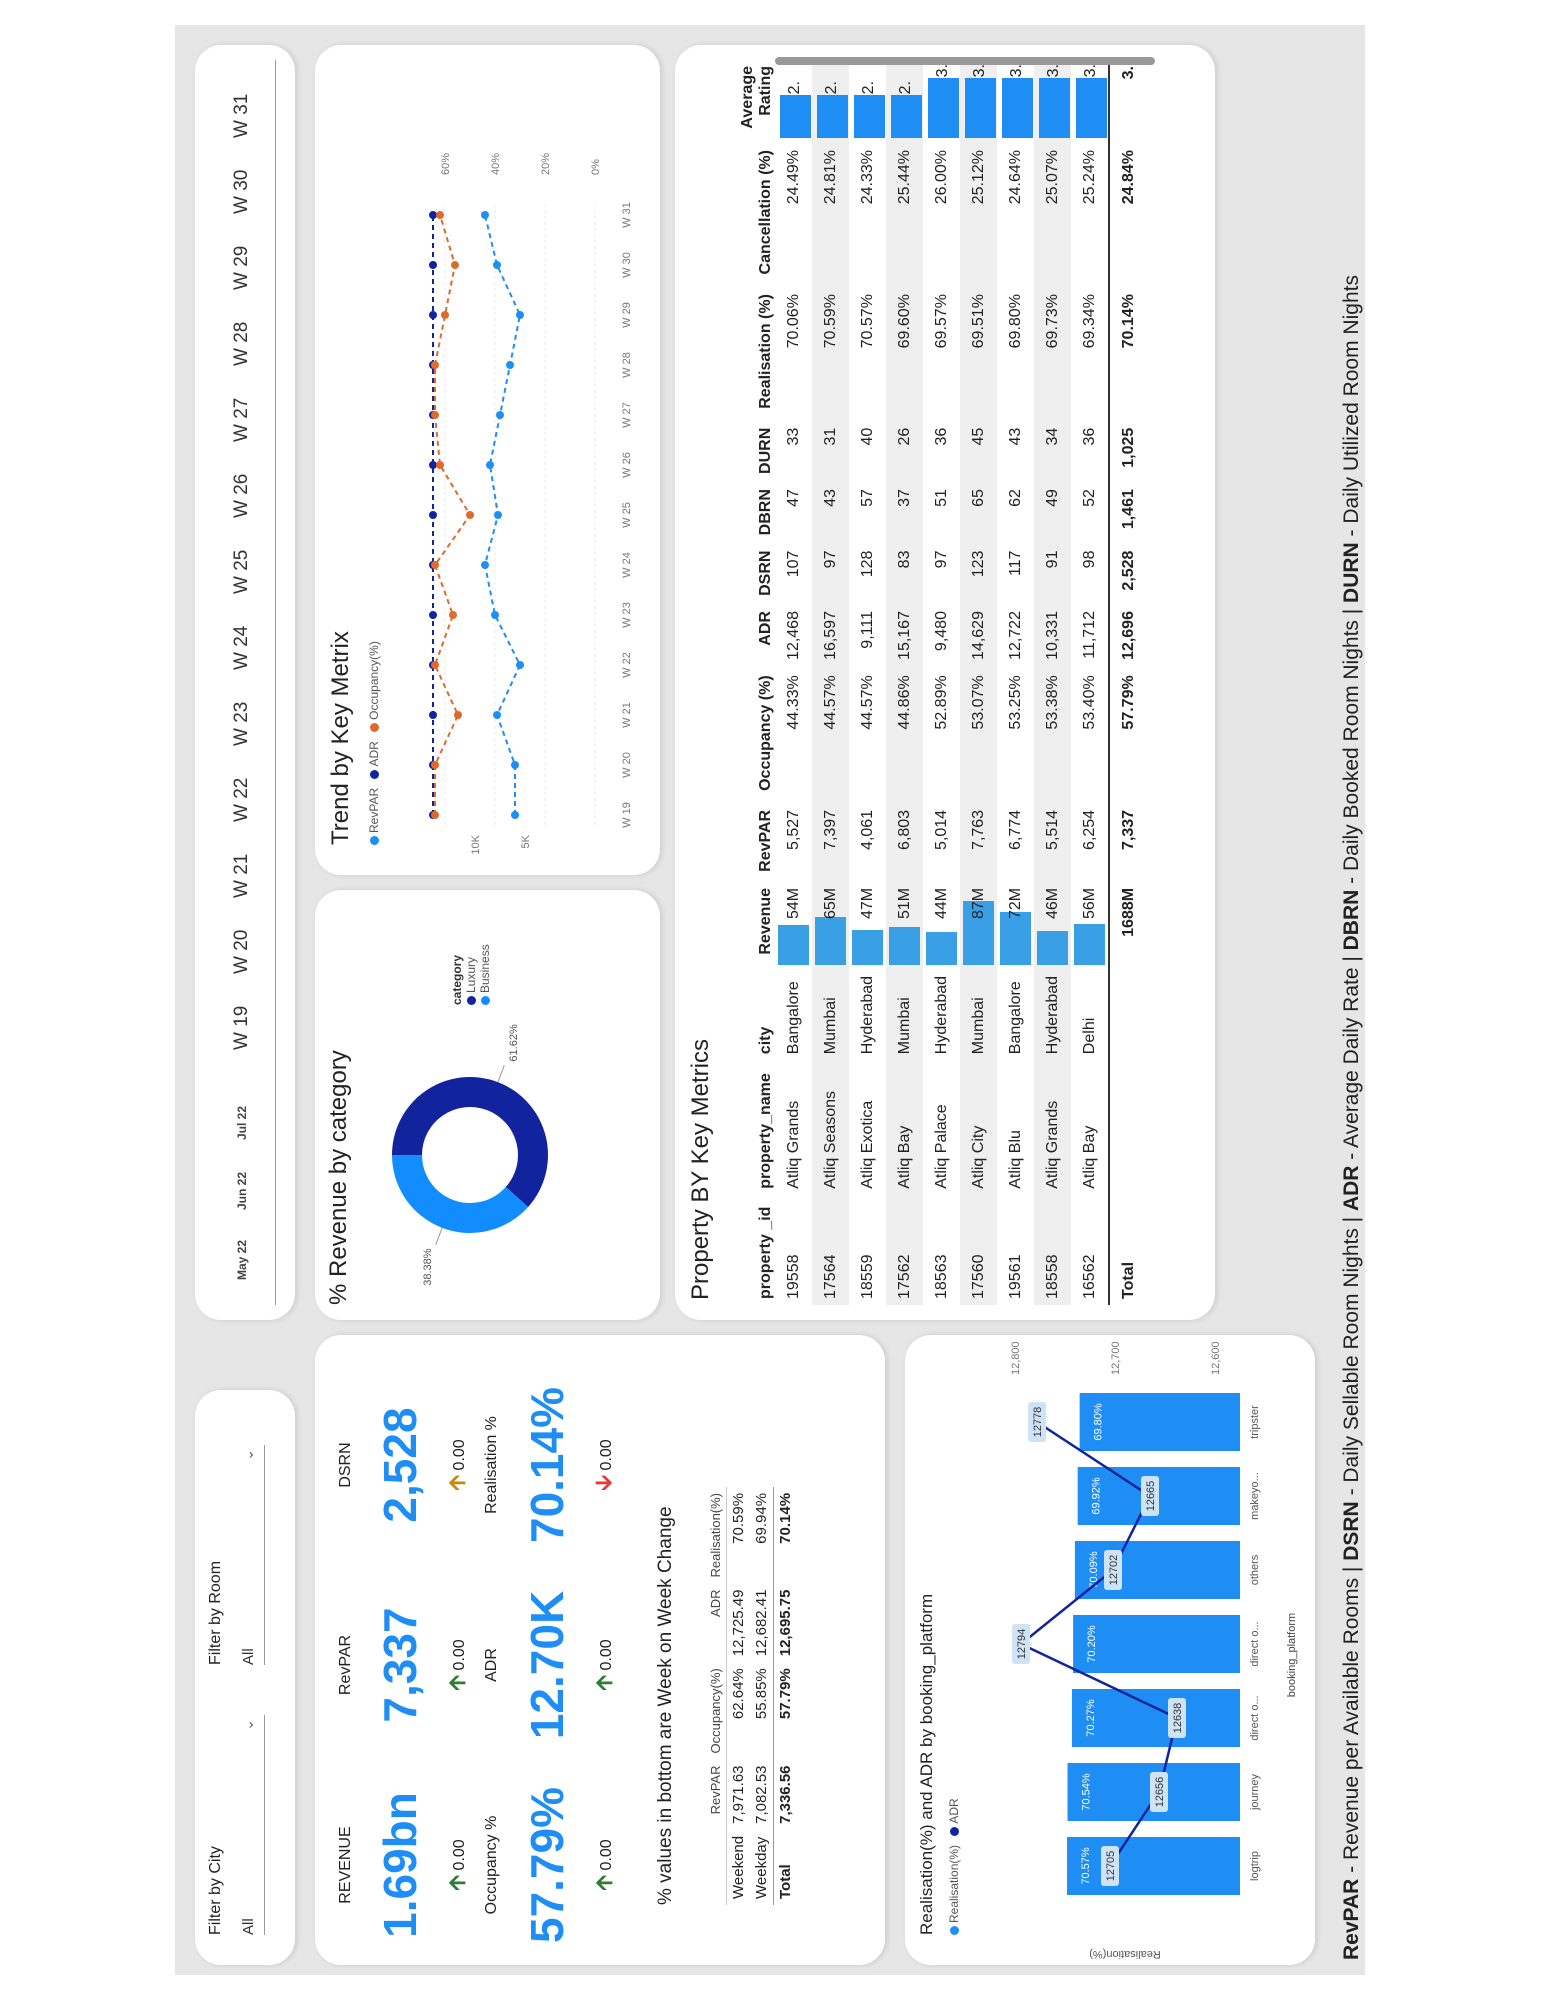  I want to click on table-scrollbar, so click(965, 61).